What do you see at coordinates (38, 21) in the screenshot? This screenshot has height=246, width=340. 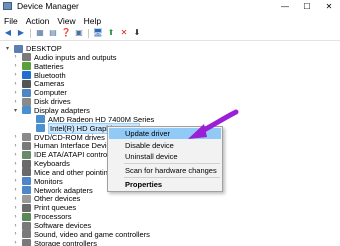 I see `menu-action: Action` at bounding box center [38, 21].